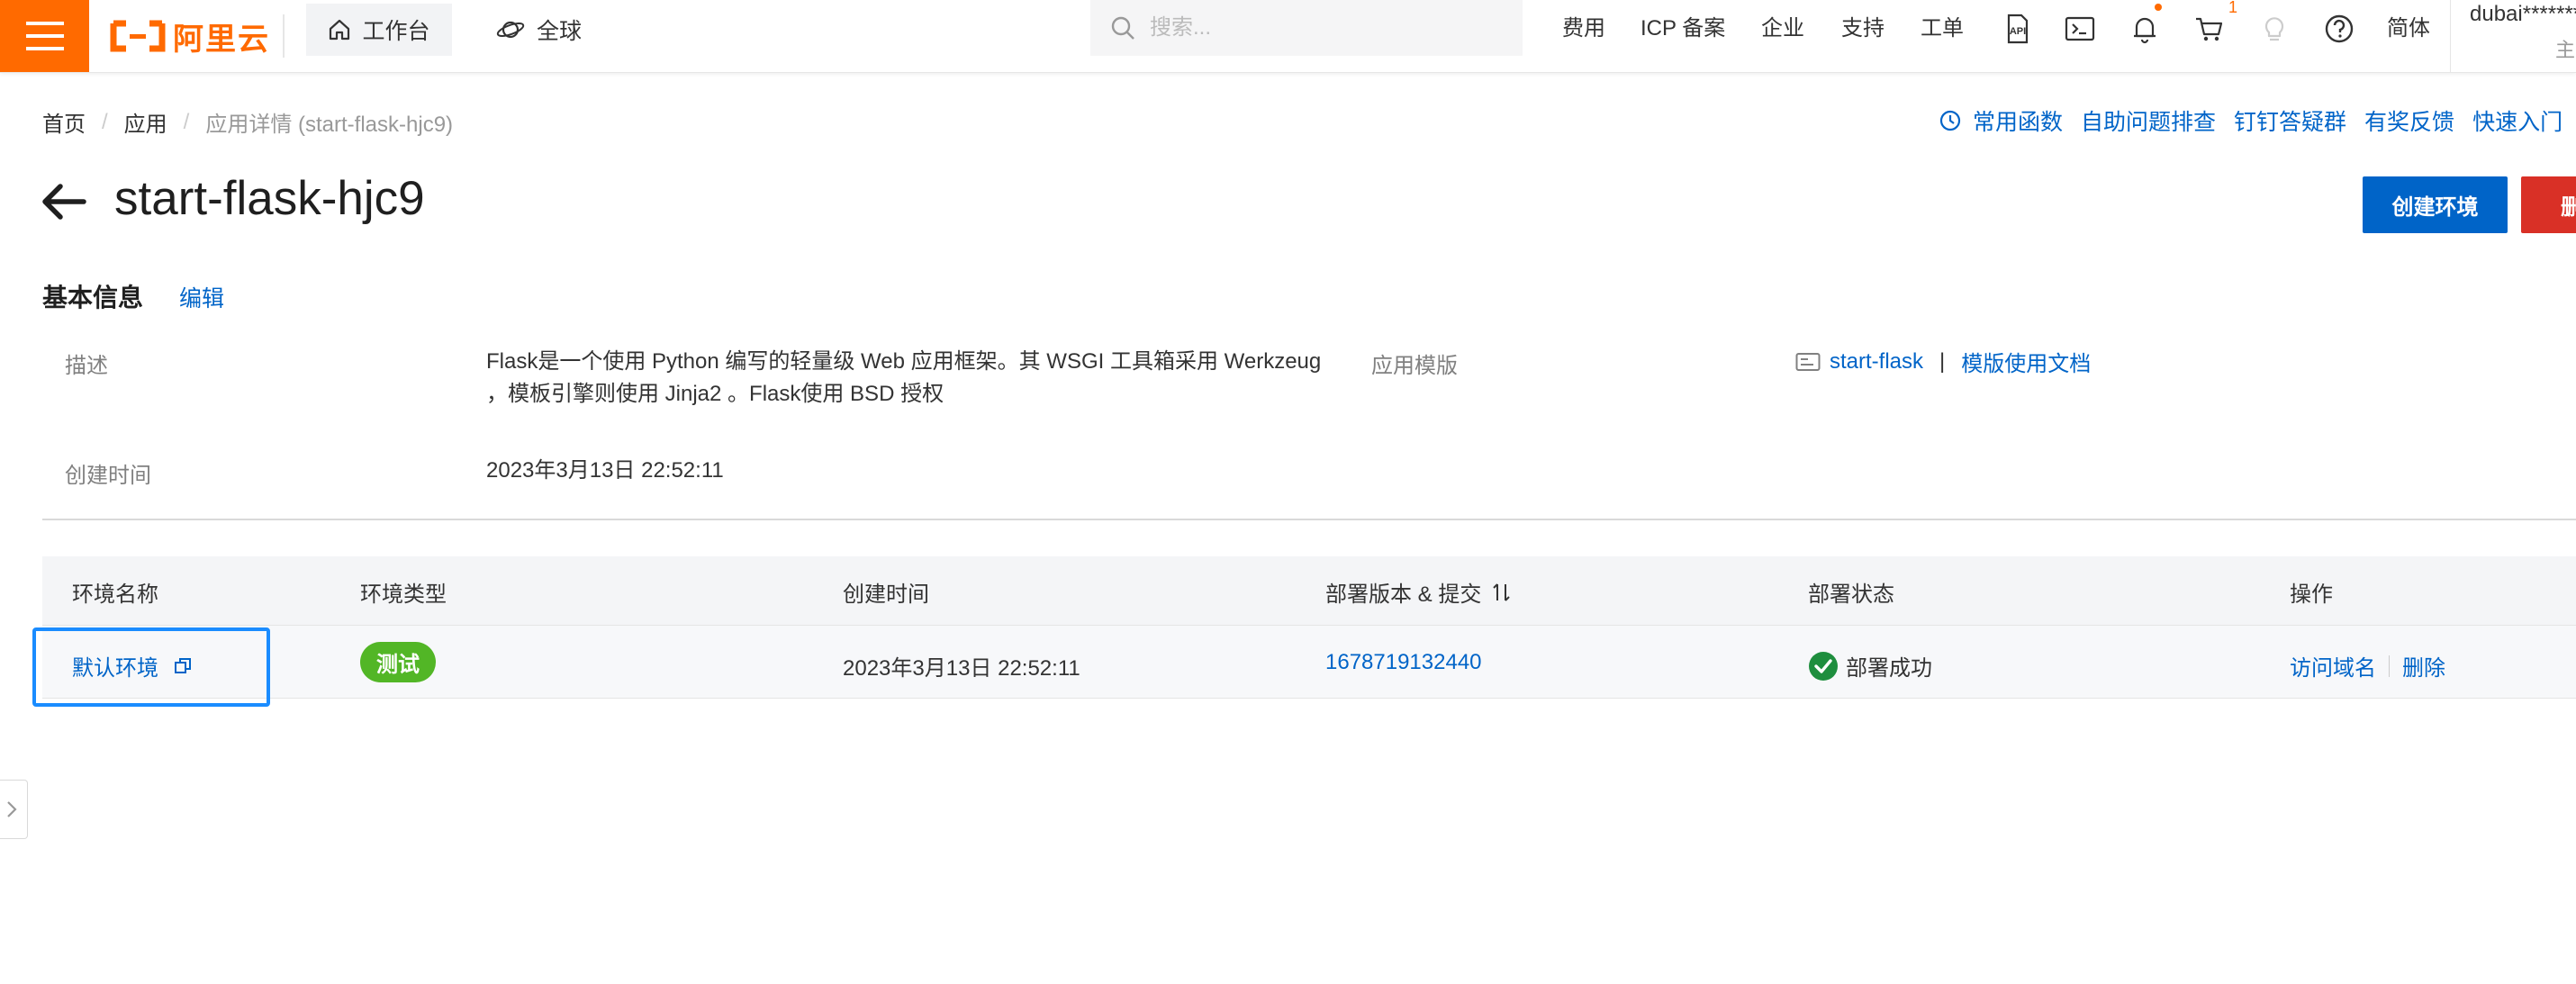 The width and height of the screenshot is (2576, 984). I want to click on column-deploy-status: 部署状态, so click(1851, 595).